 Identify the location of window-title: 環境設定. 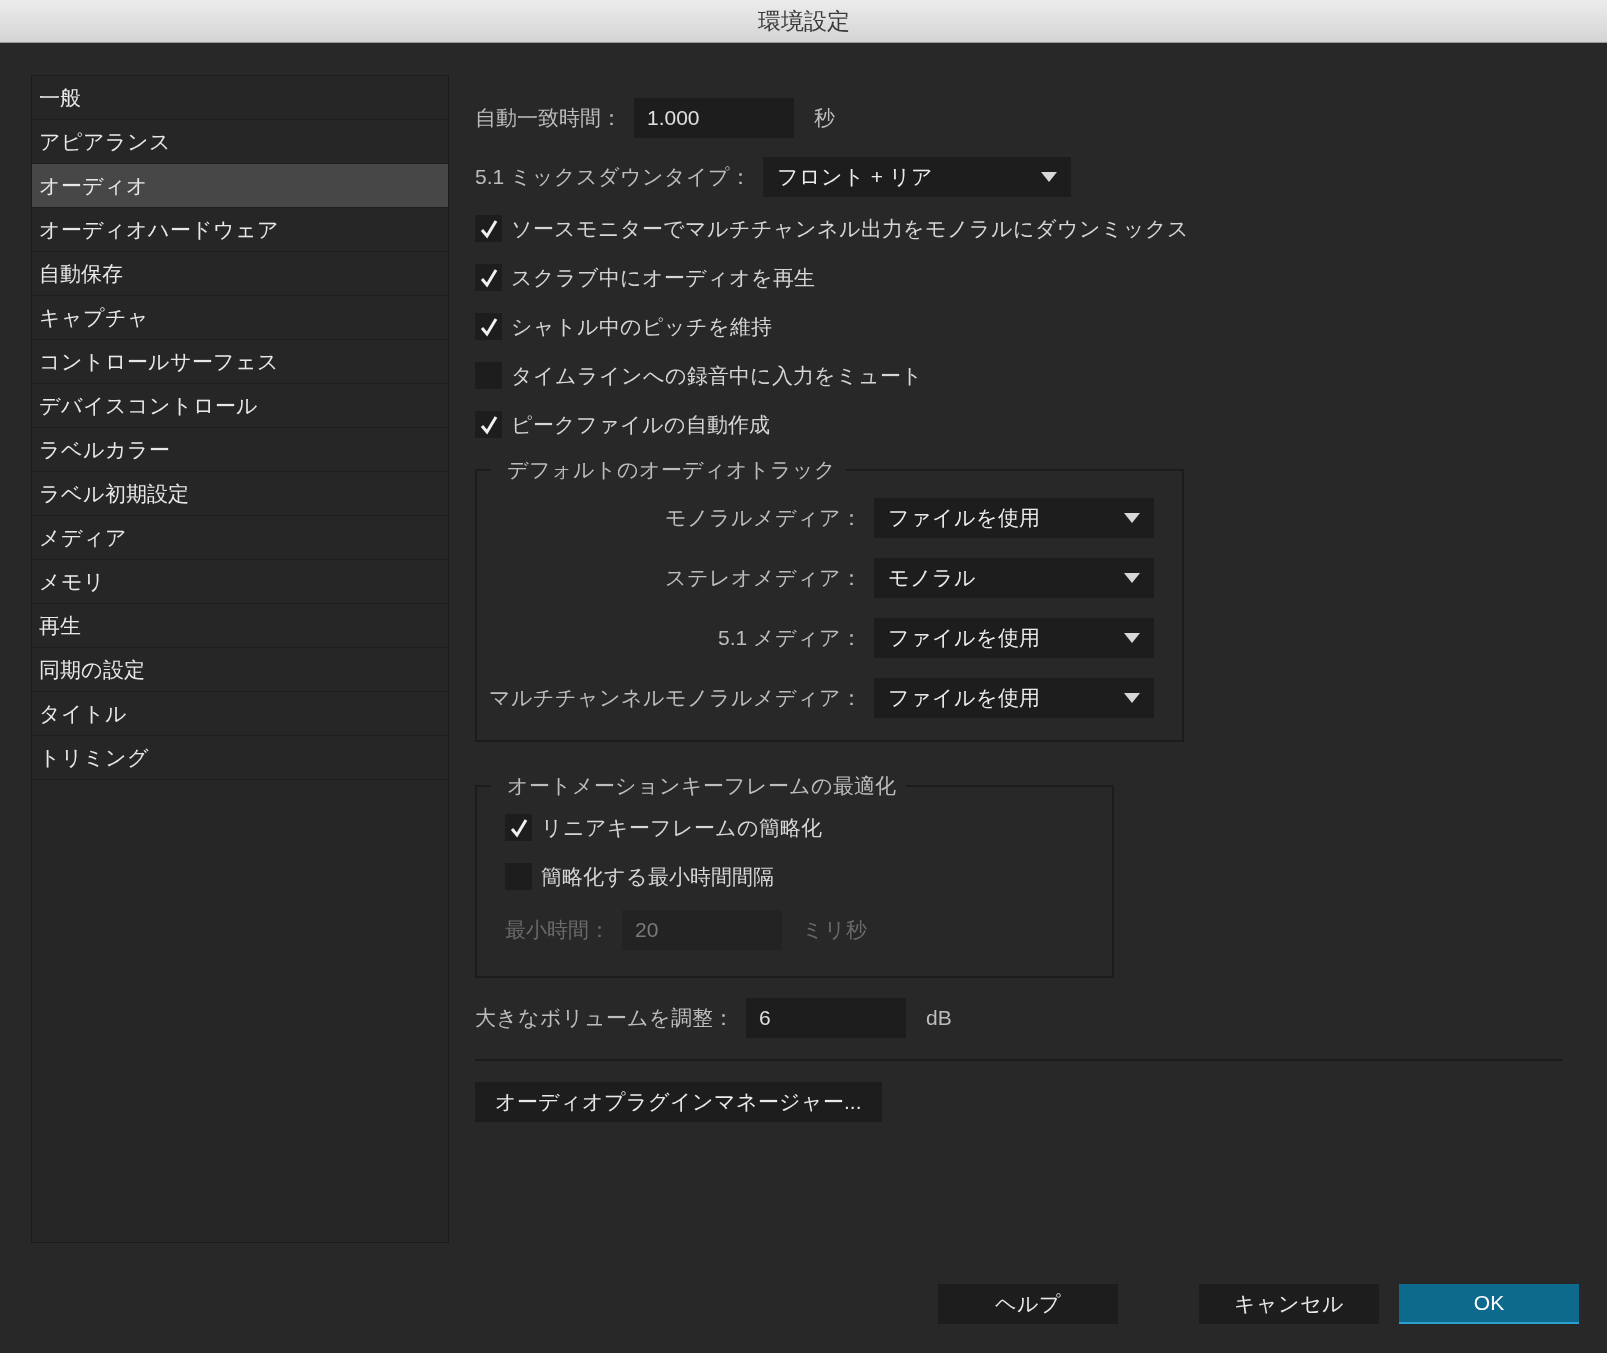
(803, 21).